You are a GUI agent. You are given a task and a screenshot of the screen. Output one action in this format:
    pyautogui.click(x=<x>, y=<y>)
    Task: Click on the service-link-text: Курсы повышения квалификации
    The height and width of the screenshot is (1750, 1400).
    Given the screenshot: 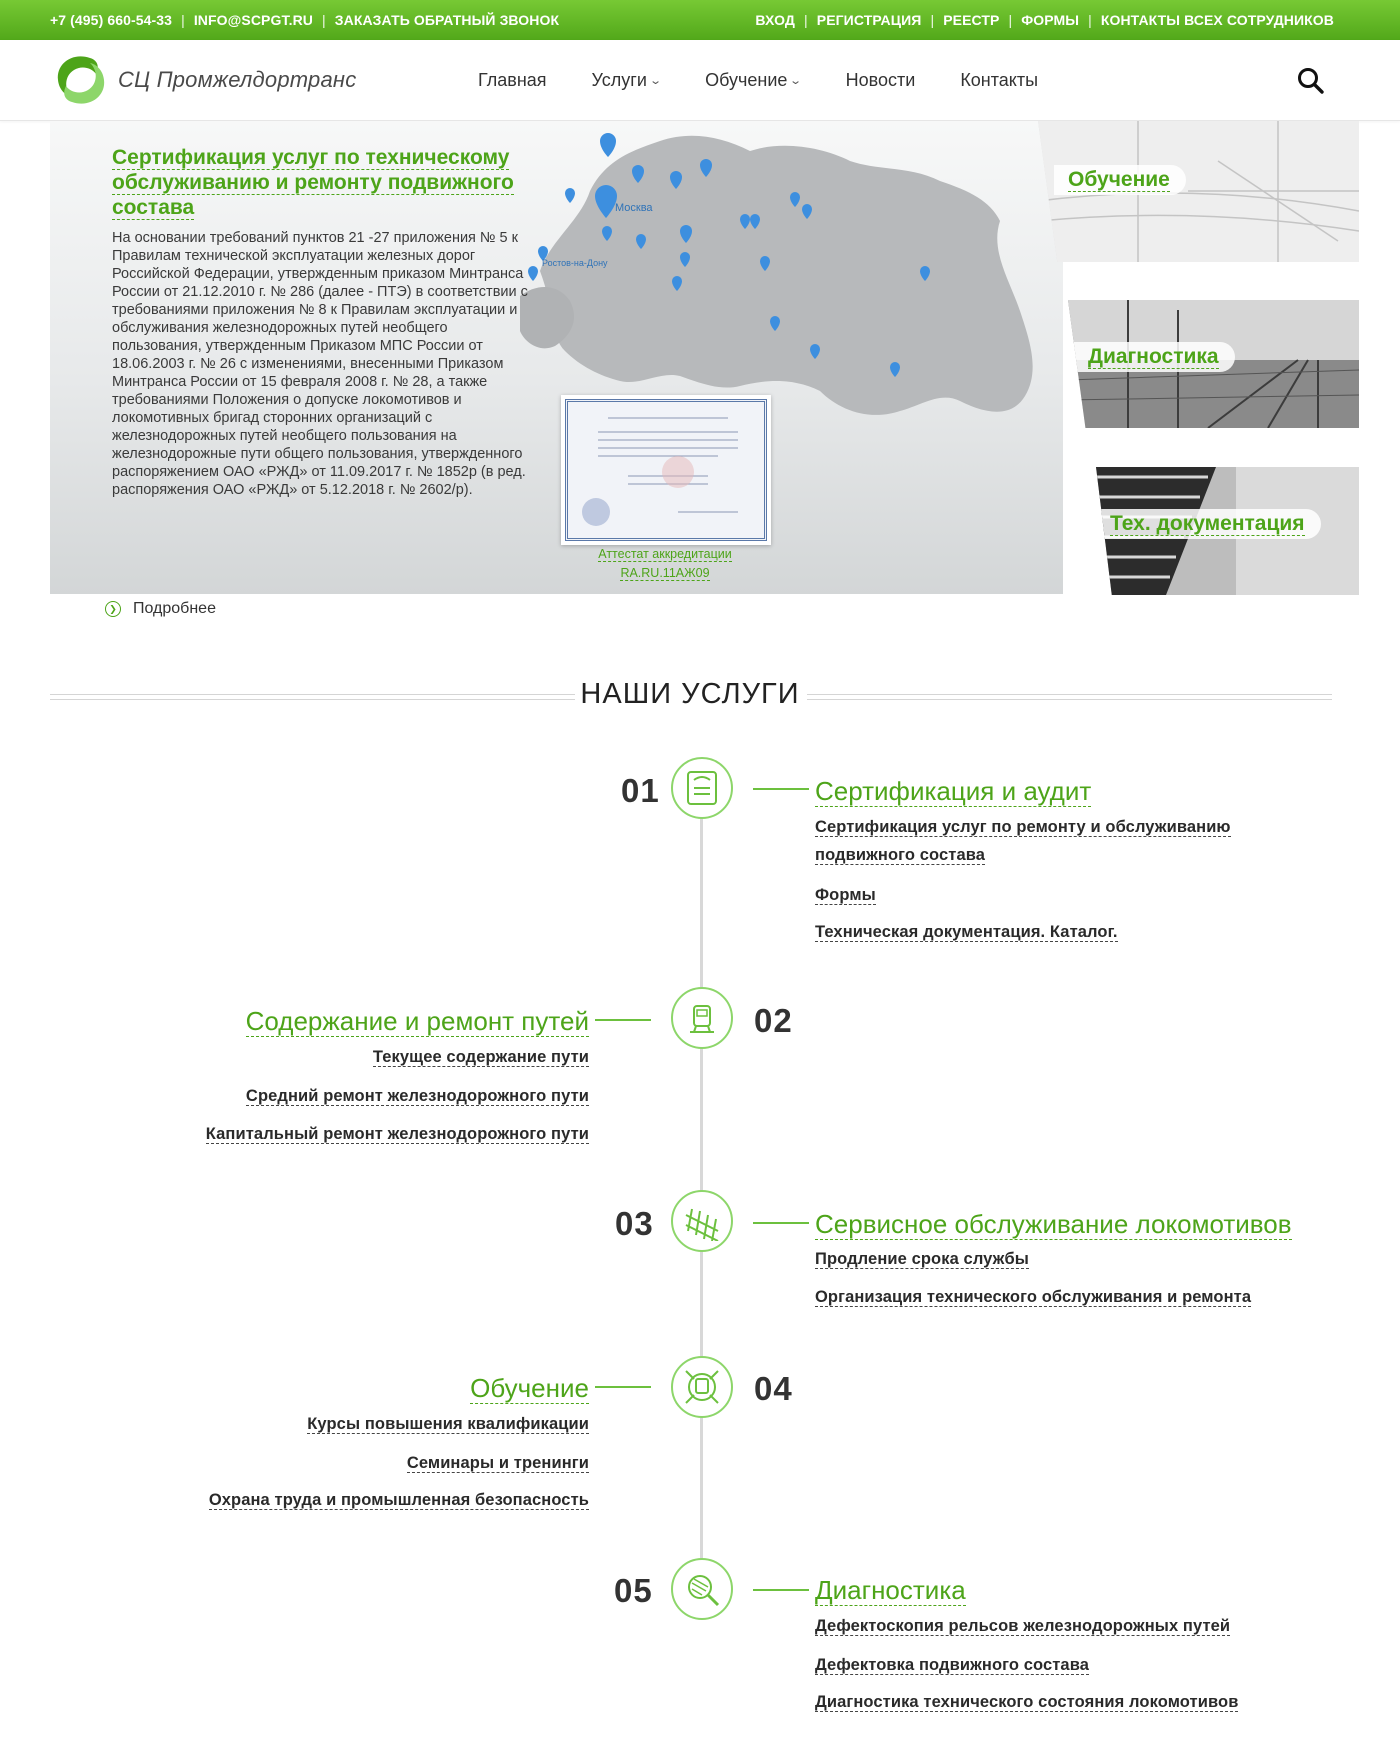 What is the action you would take?
    pyautogui.click(x=448, y=1424)
    